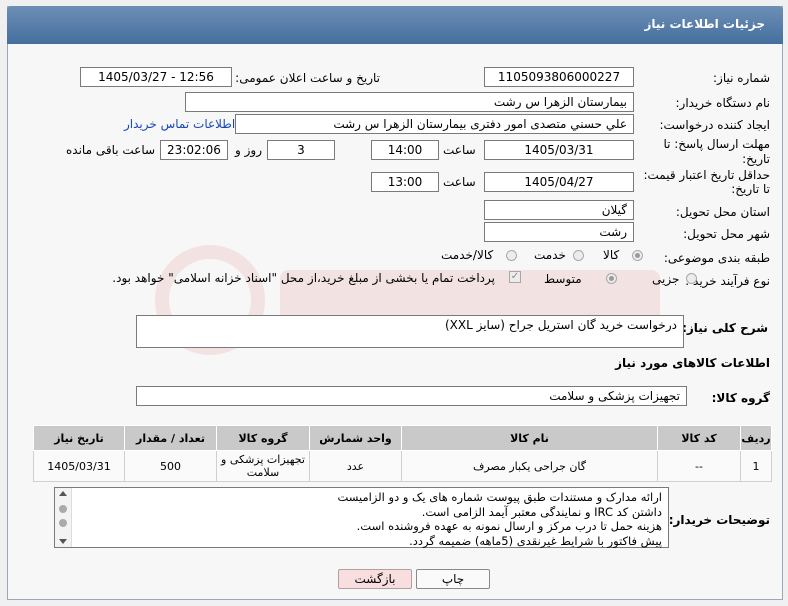 The height and width of the screenshot is (606, 788). Describe the element at coordinates (699, 438) in the screenshot. I see `col-item-code: کد کالا` at that location.